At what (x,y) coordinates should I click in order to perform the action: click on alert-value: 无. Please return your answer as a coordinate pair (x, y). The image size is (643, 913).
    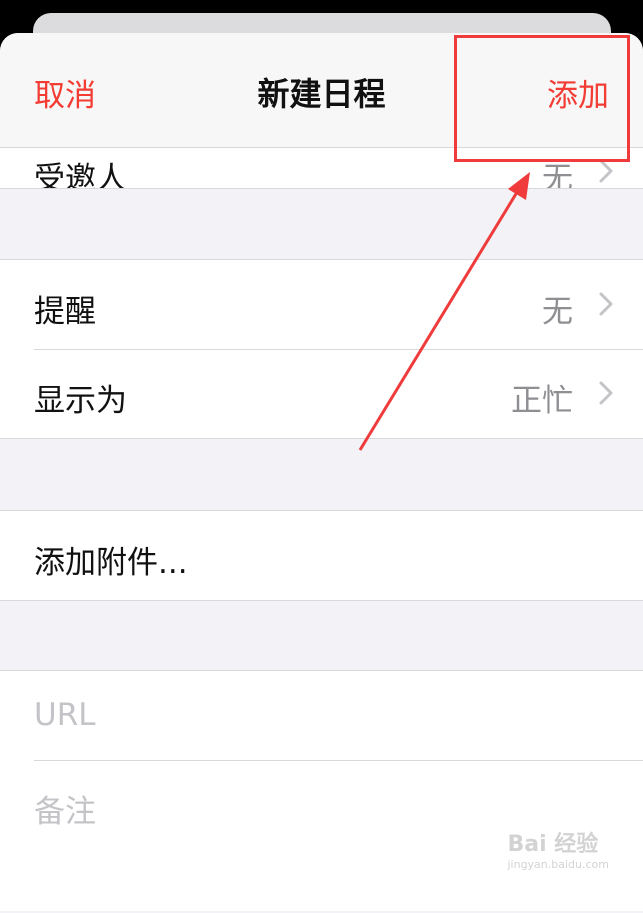
    Looking at the image, I should click on (557, 312).